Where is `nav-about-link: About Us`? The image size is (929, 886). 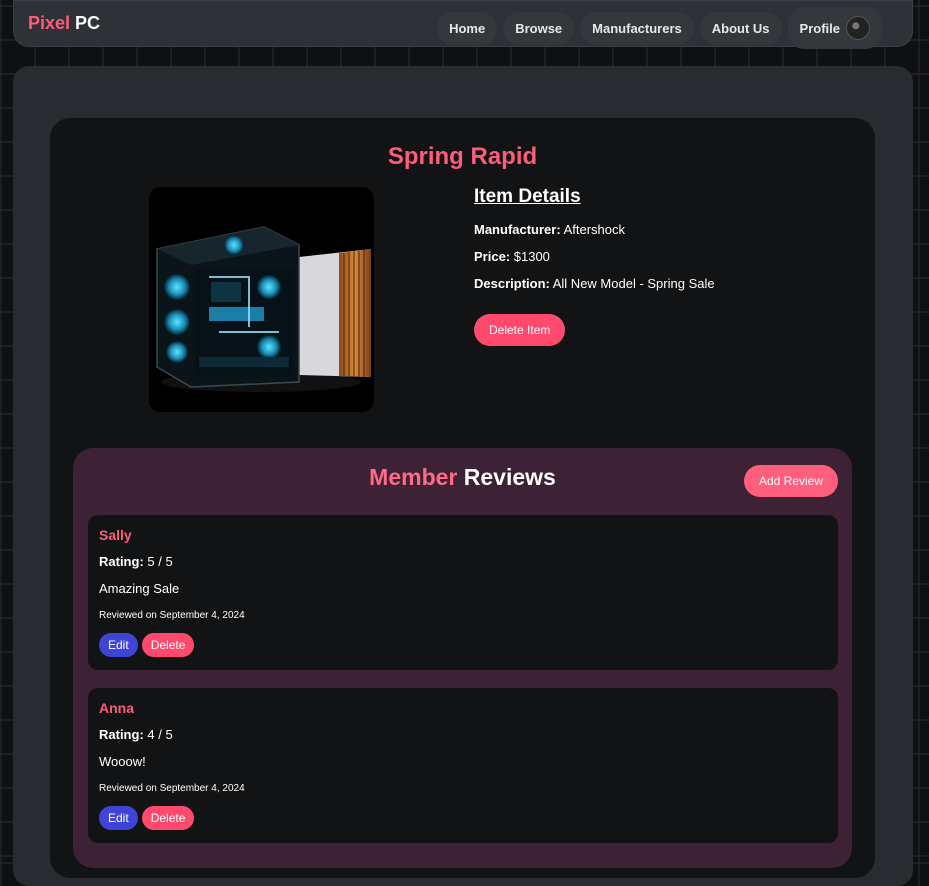 nav-about-link: About Us is located at coordinates (740, 28).